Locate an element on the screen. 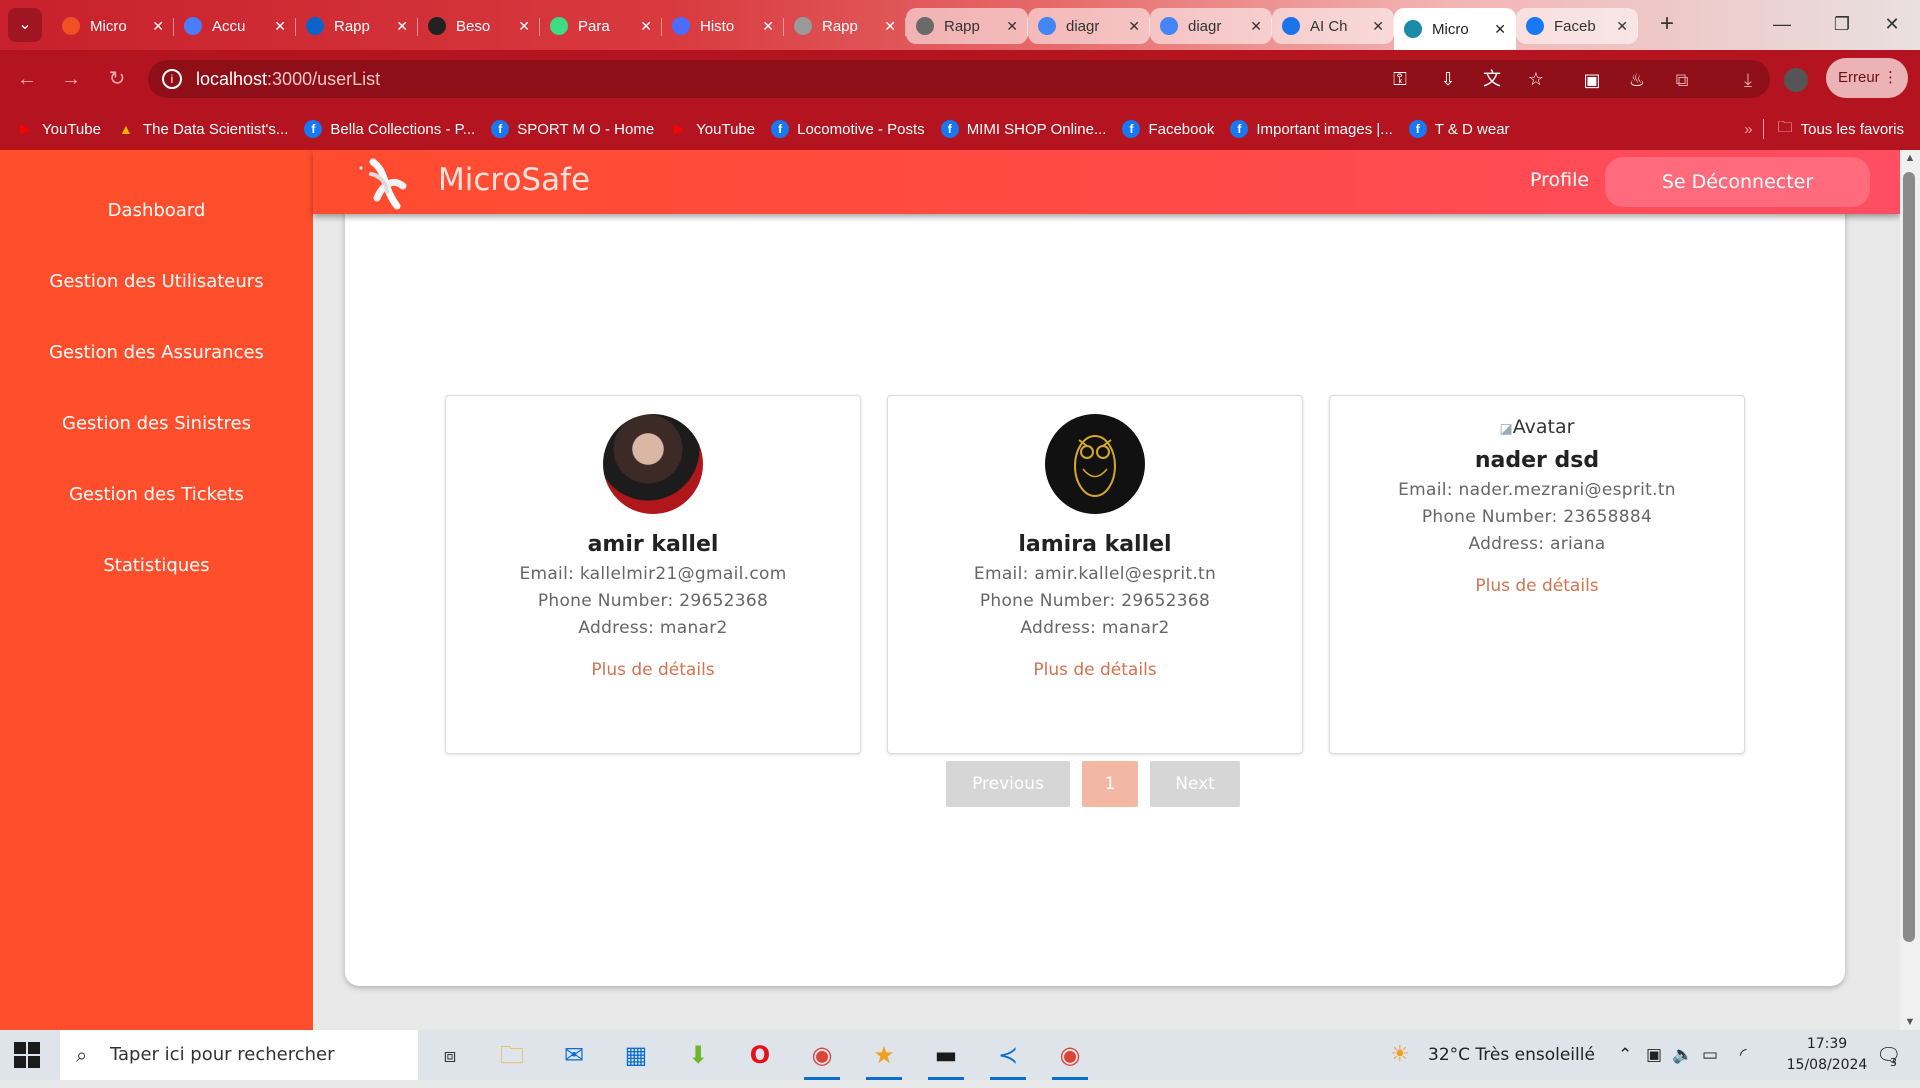  next-page-button: Next is located at coordinates (1195, 784).